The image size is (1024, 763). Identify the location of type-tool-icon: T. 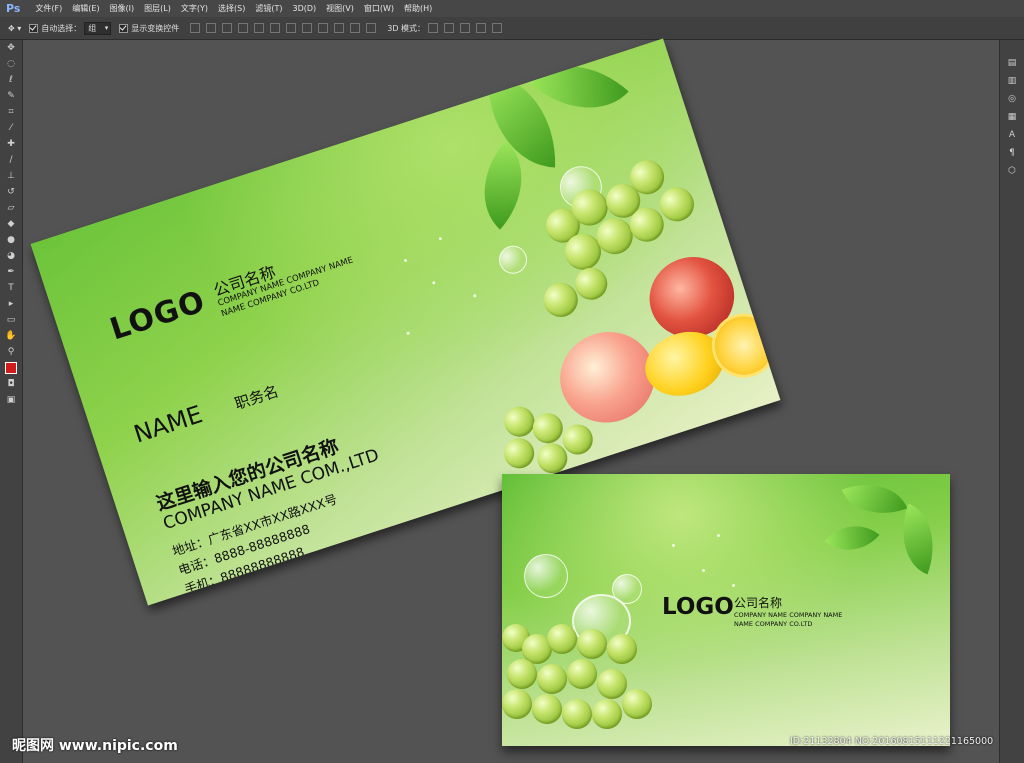
(11, 288).